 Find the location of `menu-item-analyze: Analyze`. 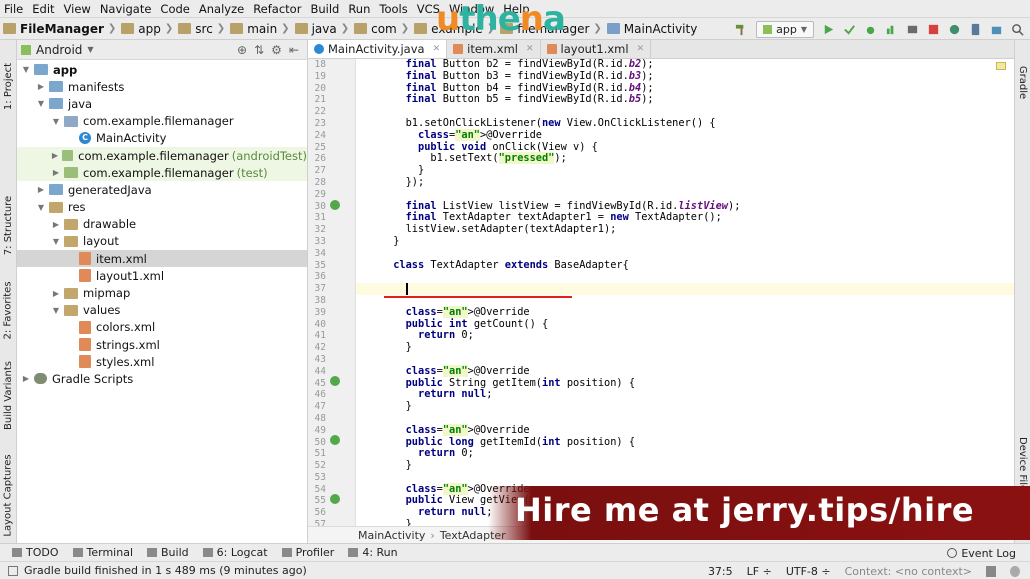

menu-item-analyze: Analyze is located at coordinates (221, 9).